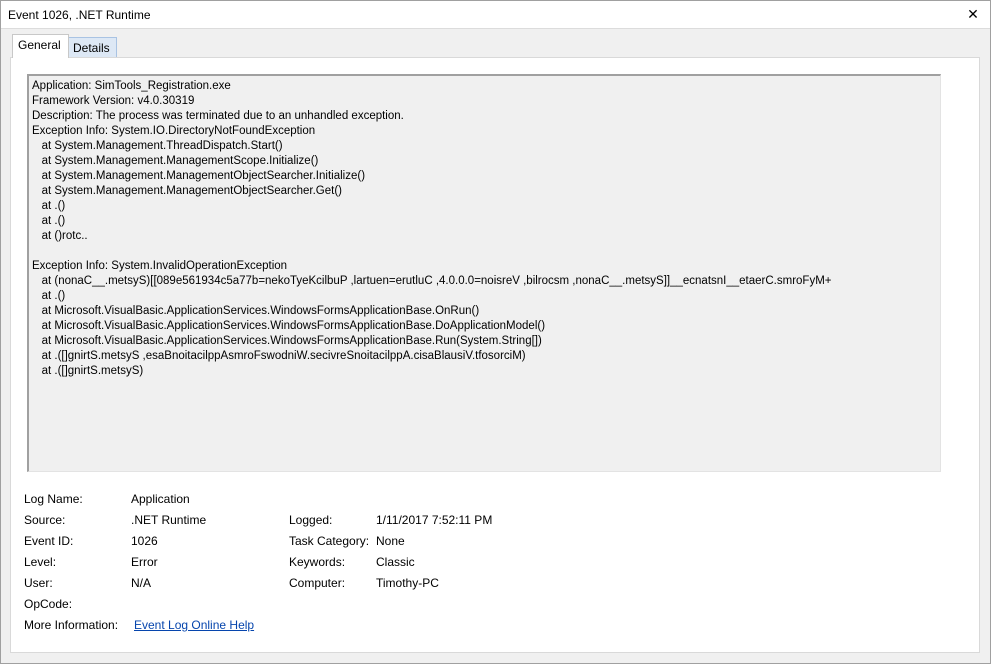 The image size is (991, 664). Describe the element at coordinates (311, 520) in the screenshot. I see `logged-label: Logged:` at that location.